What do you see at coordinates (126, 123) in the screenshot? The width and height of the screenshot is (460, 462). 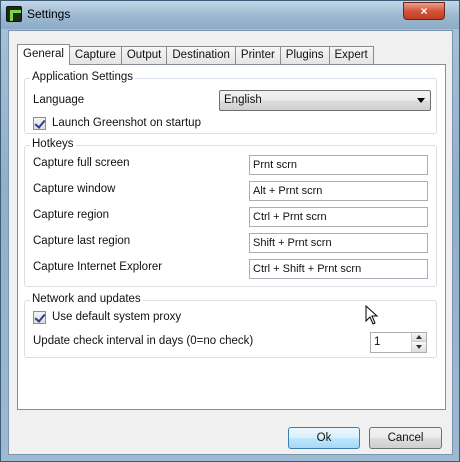 I see `launch-on-startup-label: Launch Greenshot on startup` at bounding box center [126, 123].